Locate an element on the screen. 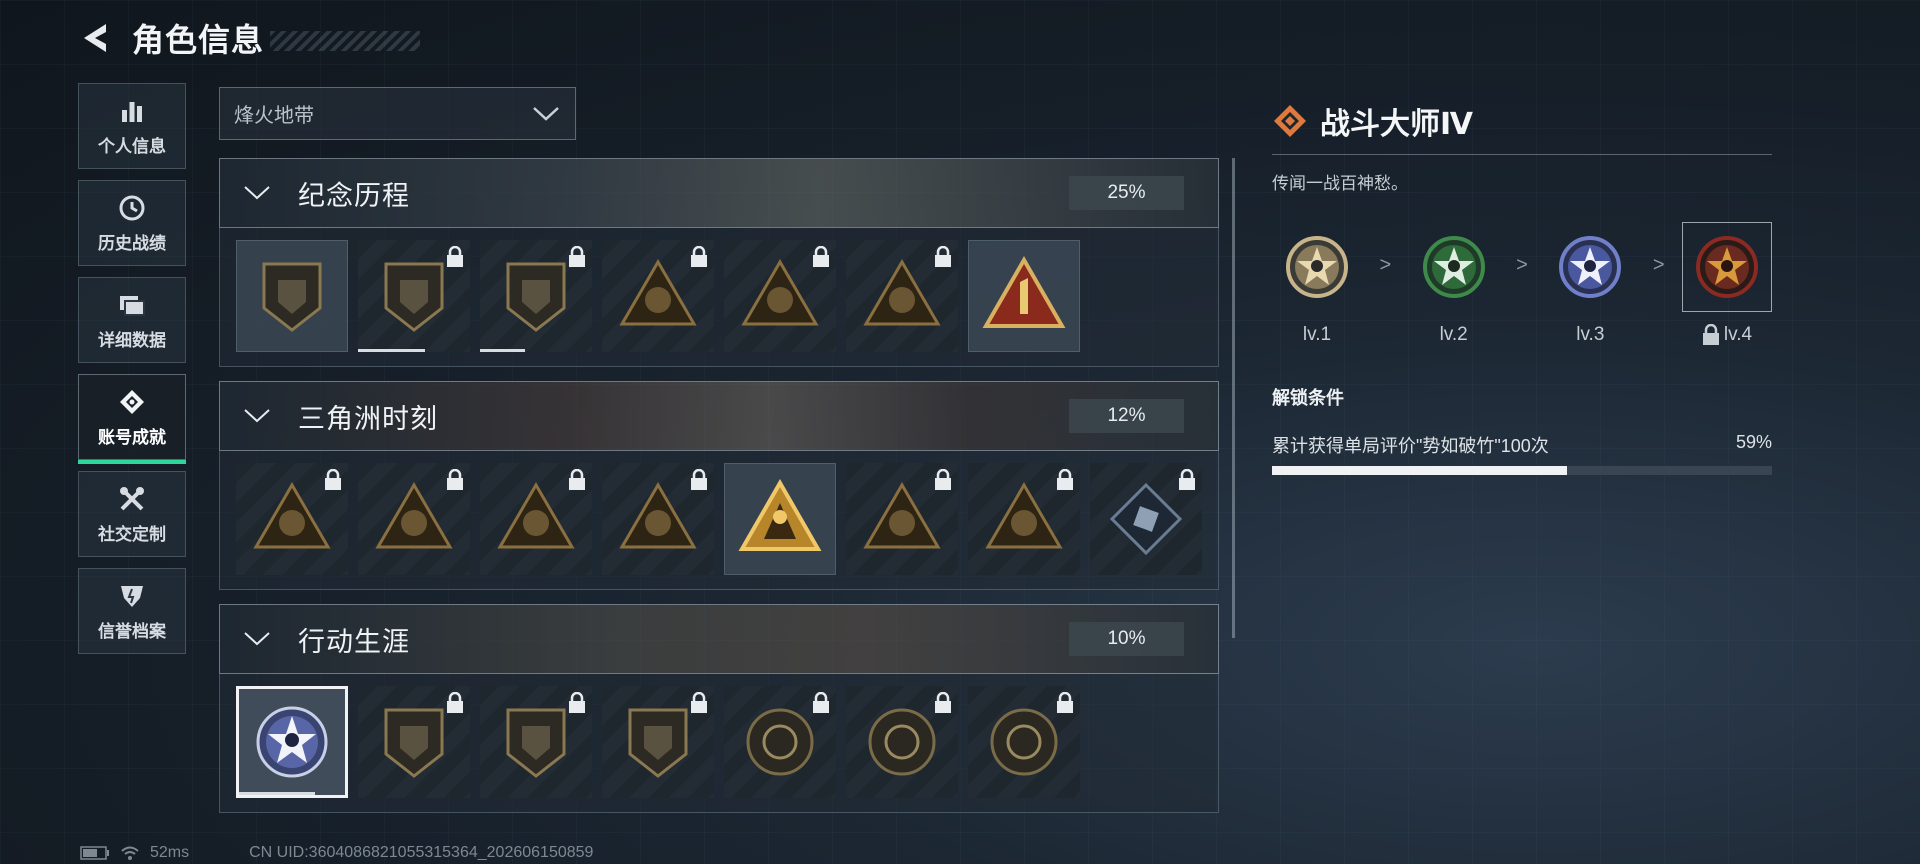 The width and height of the screenshot is (1920, 864). sidebar-item-personal-info: 个人信息 is located at coordinates (132, 126).